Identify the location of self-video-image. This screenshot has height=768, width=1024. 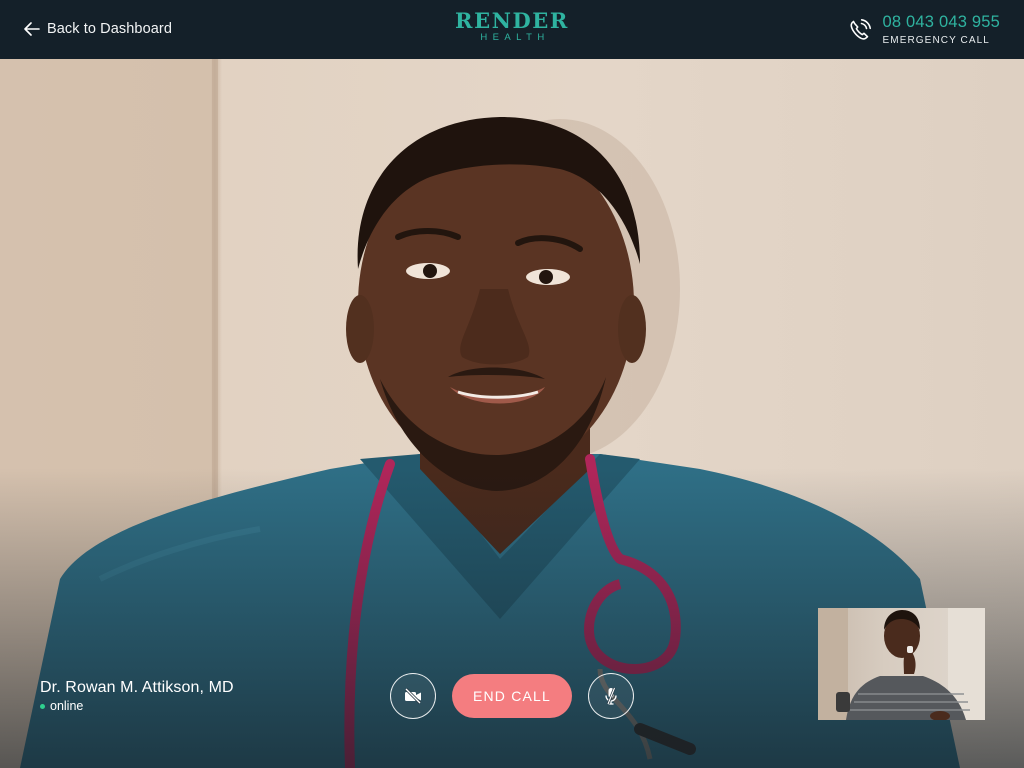
(901, 664).